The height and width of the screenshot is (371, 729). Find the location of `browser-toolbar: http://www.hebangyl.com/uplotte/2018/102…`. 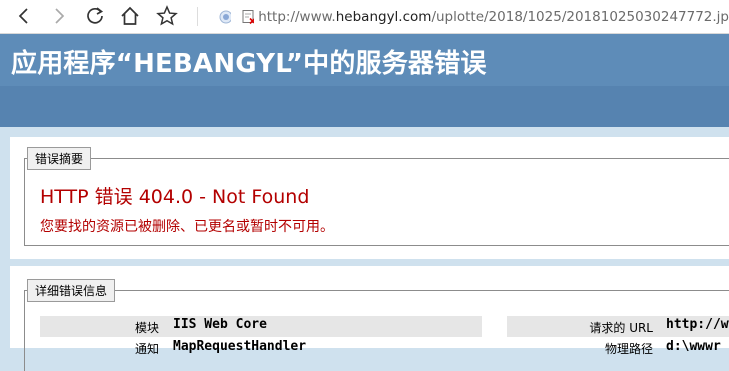

browser-toolbar: http://www.hebangyl.com/uplotte/2018/102… is located at coordinates (364, 17).